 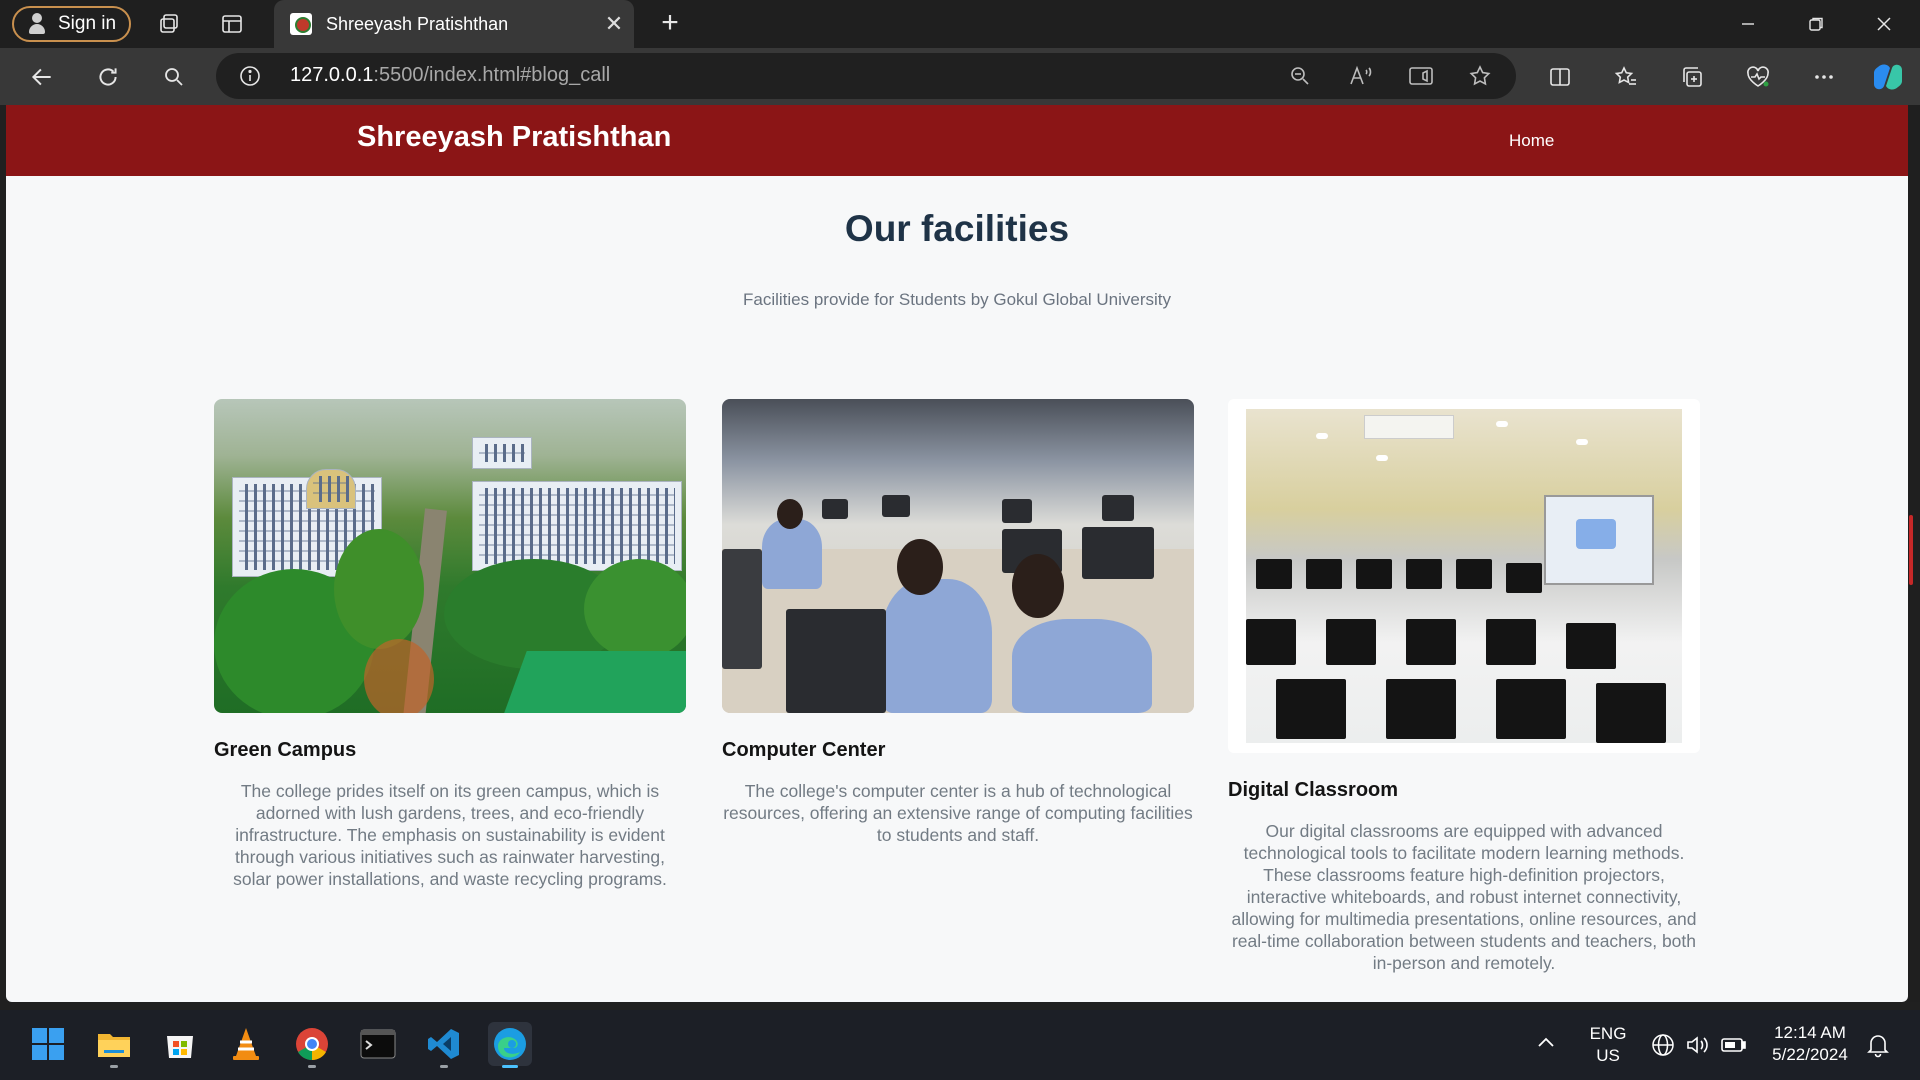 I want to click on scrollbar-thumb, so click(x=1911, y=550).